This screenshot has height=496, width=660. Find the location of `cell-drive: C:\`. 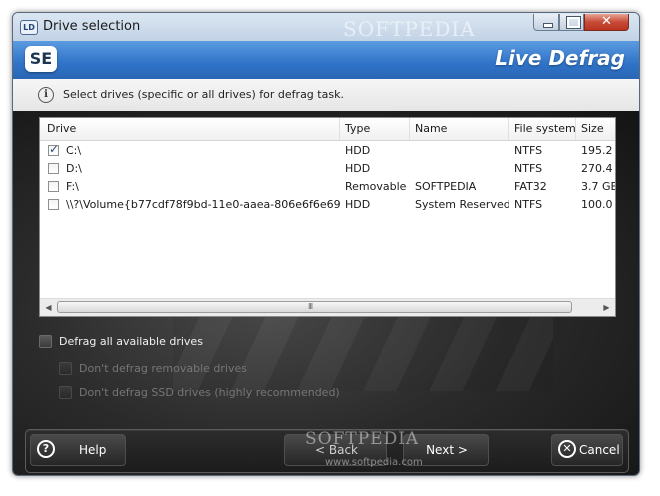

cell-drive: C:\ is located at coordinates (74, 150).